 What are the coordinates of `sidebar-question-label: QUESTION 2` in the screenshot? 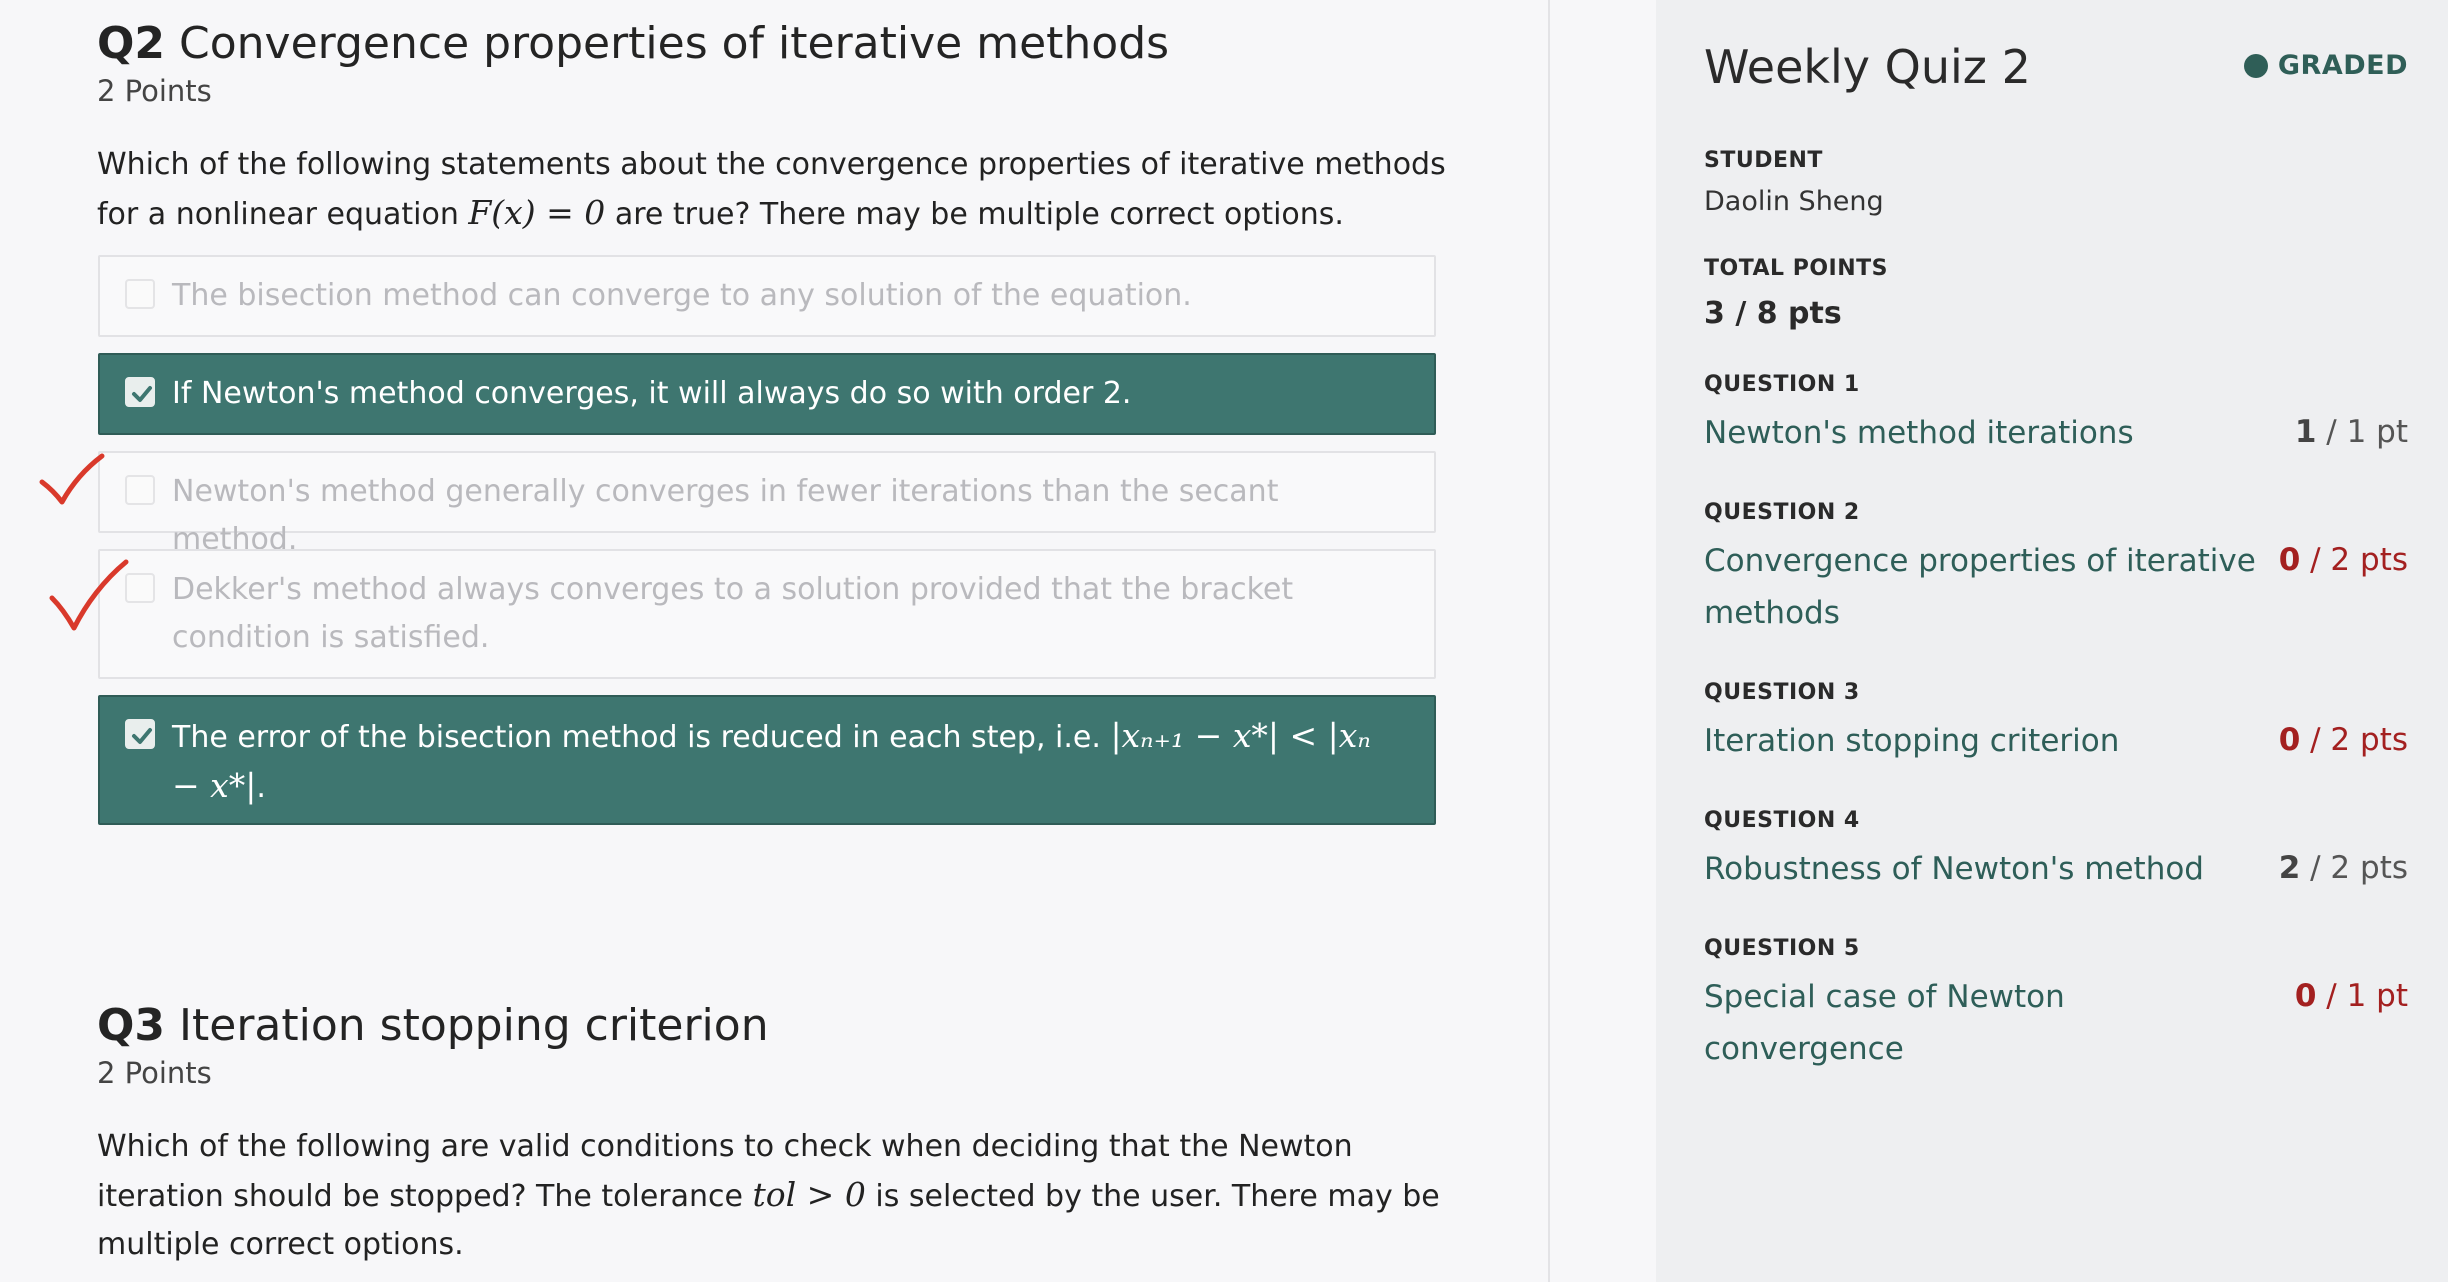 It's located at (1782, 512).